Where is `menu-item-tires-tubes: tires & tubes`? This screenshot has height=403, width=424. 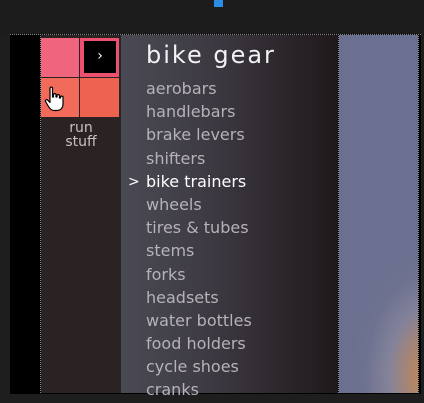 menu-item-tires-tubes: tires & tubes is located at coordinates (199, 228).